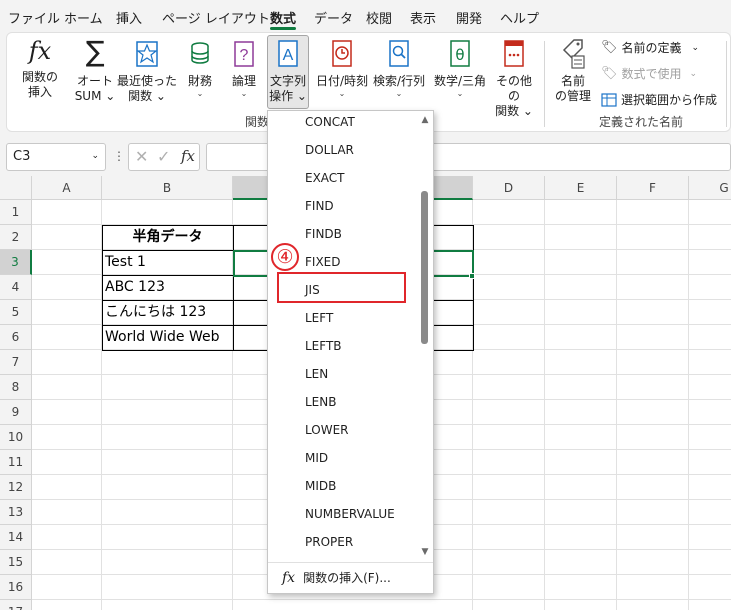 This screenshot has width=731, height=610. I want to click on use-in-formula-button: 🏷 数式で使用 ⌄, so click(649, 73).